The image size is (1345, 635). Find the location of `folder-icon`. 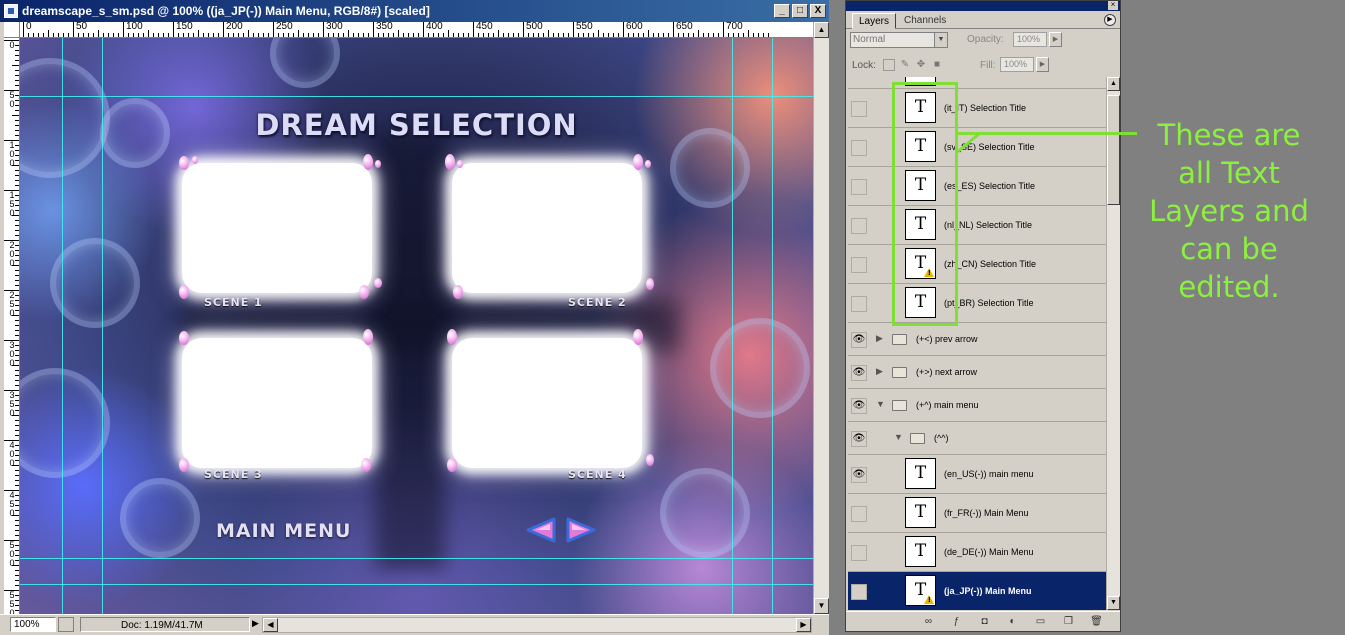

folder-icon is located at coordinates (899, 405).